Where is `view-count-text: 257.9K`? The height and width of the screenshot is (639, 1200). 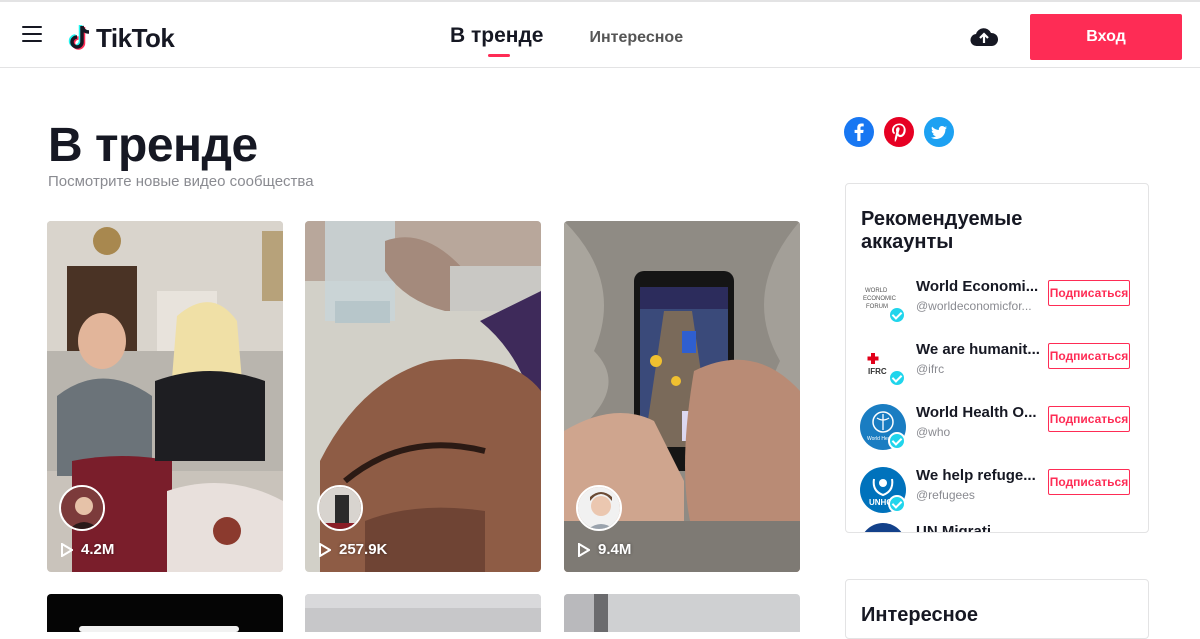 view-count-text: 257.9K is located at coordinates (363, 549).